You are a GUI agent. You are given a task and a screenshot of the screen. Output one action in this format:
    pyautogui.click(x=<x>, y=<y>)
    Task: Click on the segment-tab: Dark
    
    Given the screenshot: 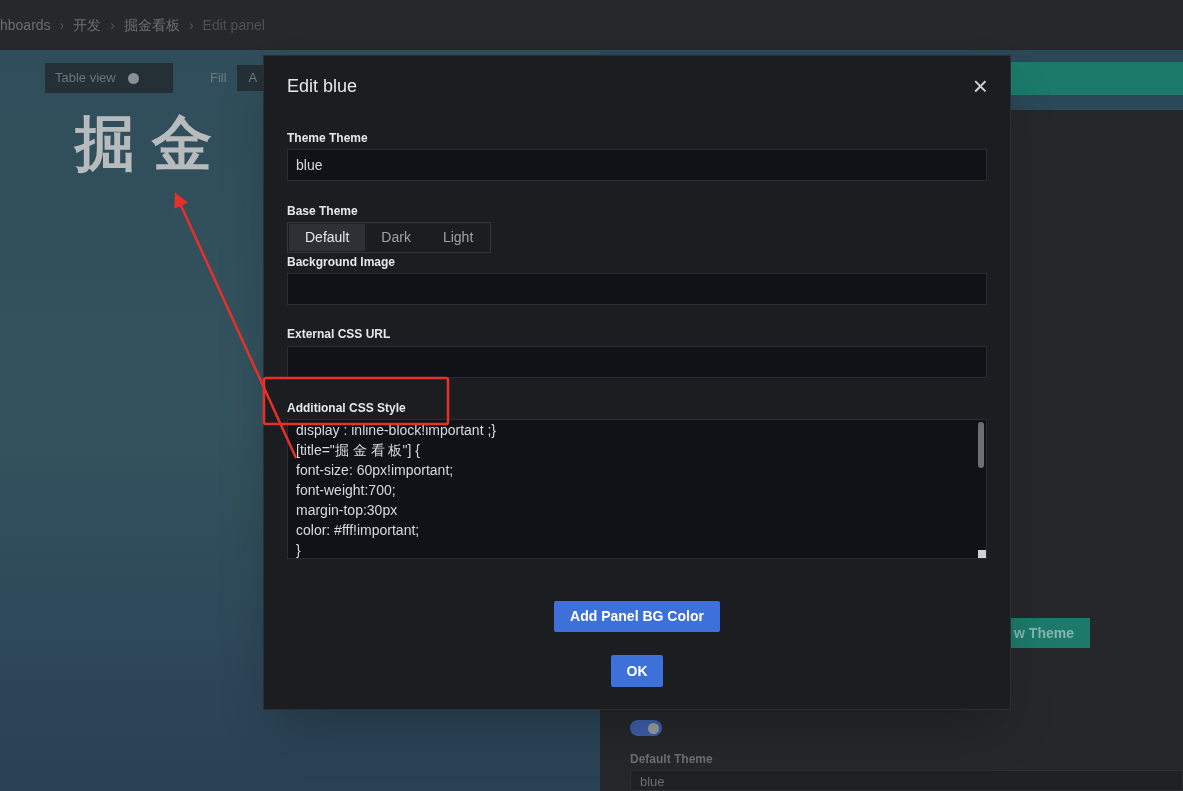 What is the action you would take?
    pyautogui.click(x=396, y=237)
    